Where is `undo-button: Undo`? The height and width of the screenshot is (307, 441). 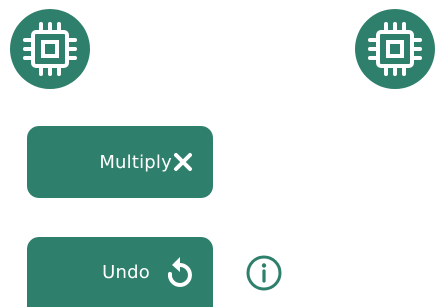
undo-button: Undo is located at coordinates (120, 272).